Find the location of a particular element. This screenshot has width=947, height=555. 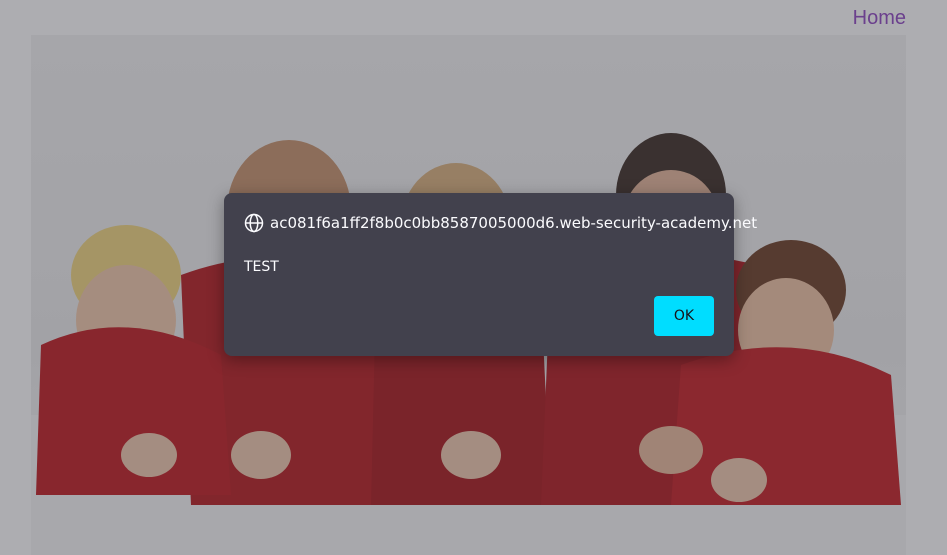

globe-icon is located at coordinates (254, 223).